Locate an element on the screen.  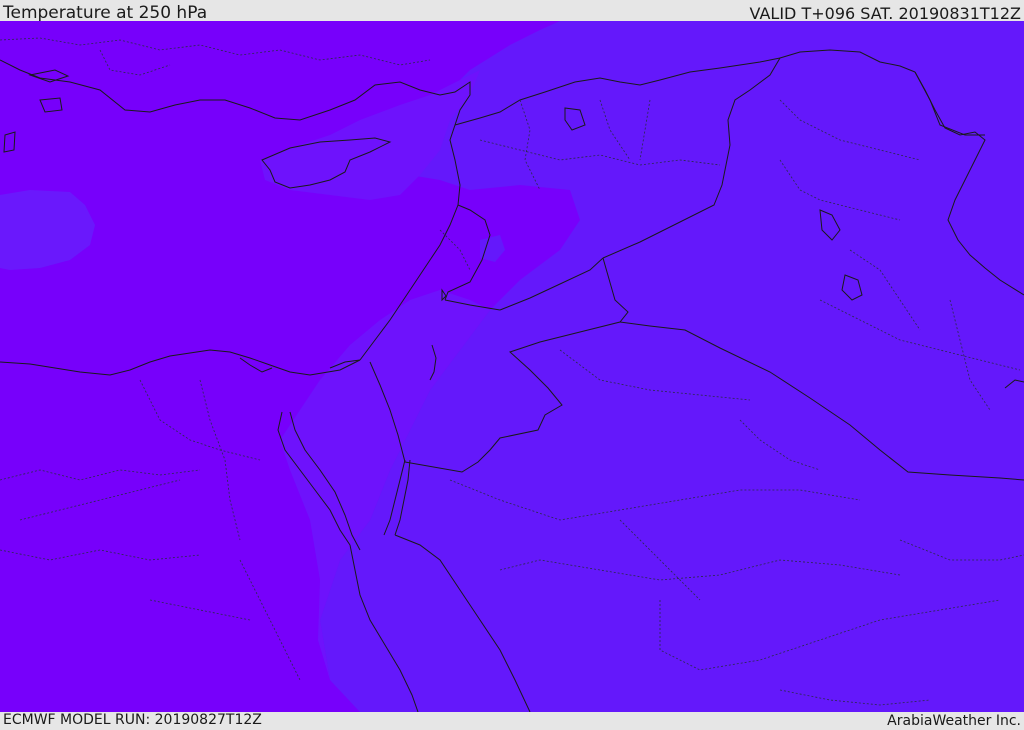
map-title: Temperature at 250 hPa is located at coordinates (105, 13).